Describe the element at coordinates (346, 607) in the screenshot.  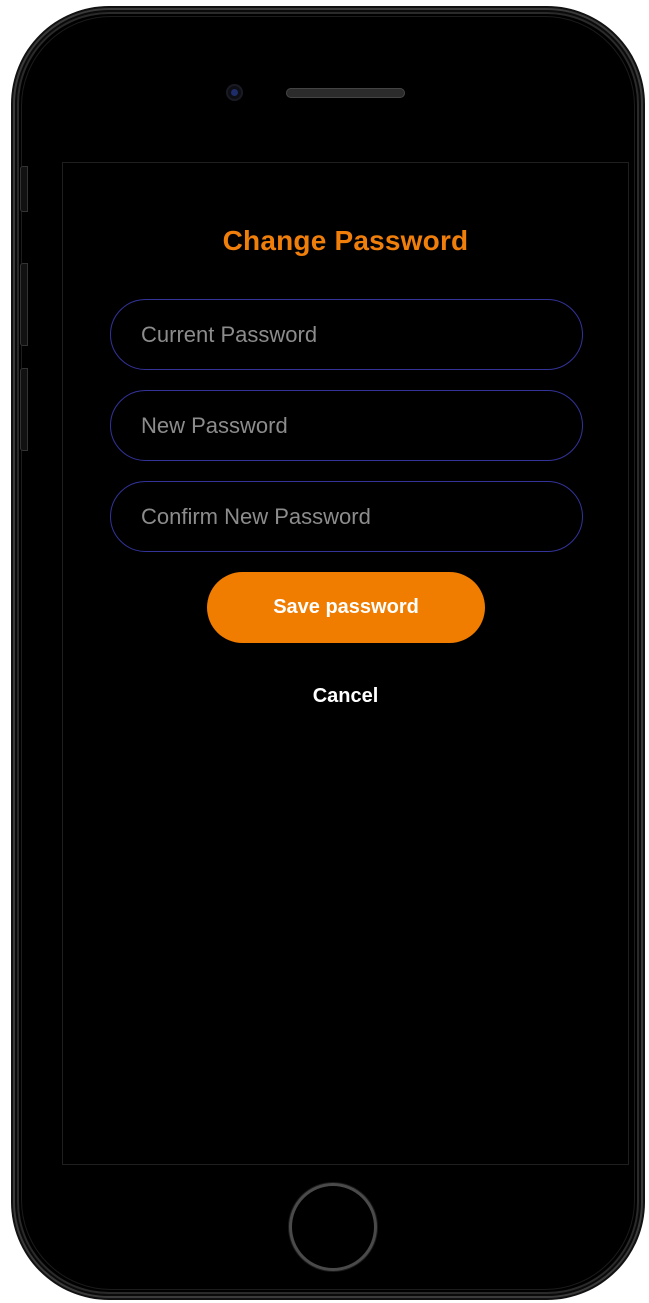
I see `save-password-button: Save password` at that location.